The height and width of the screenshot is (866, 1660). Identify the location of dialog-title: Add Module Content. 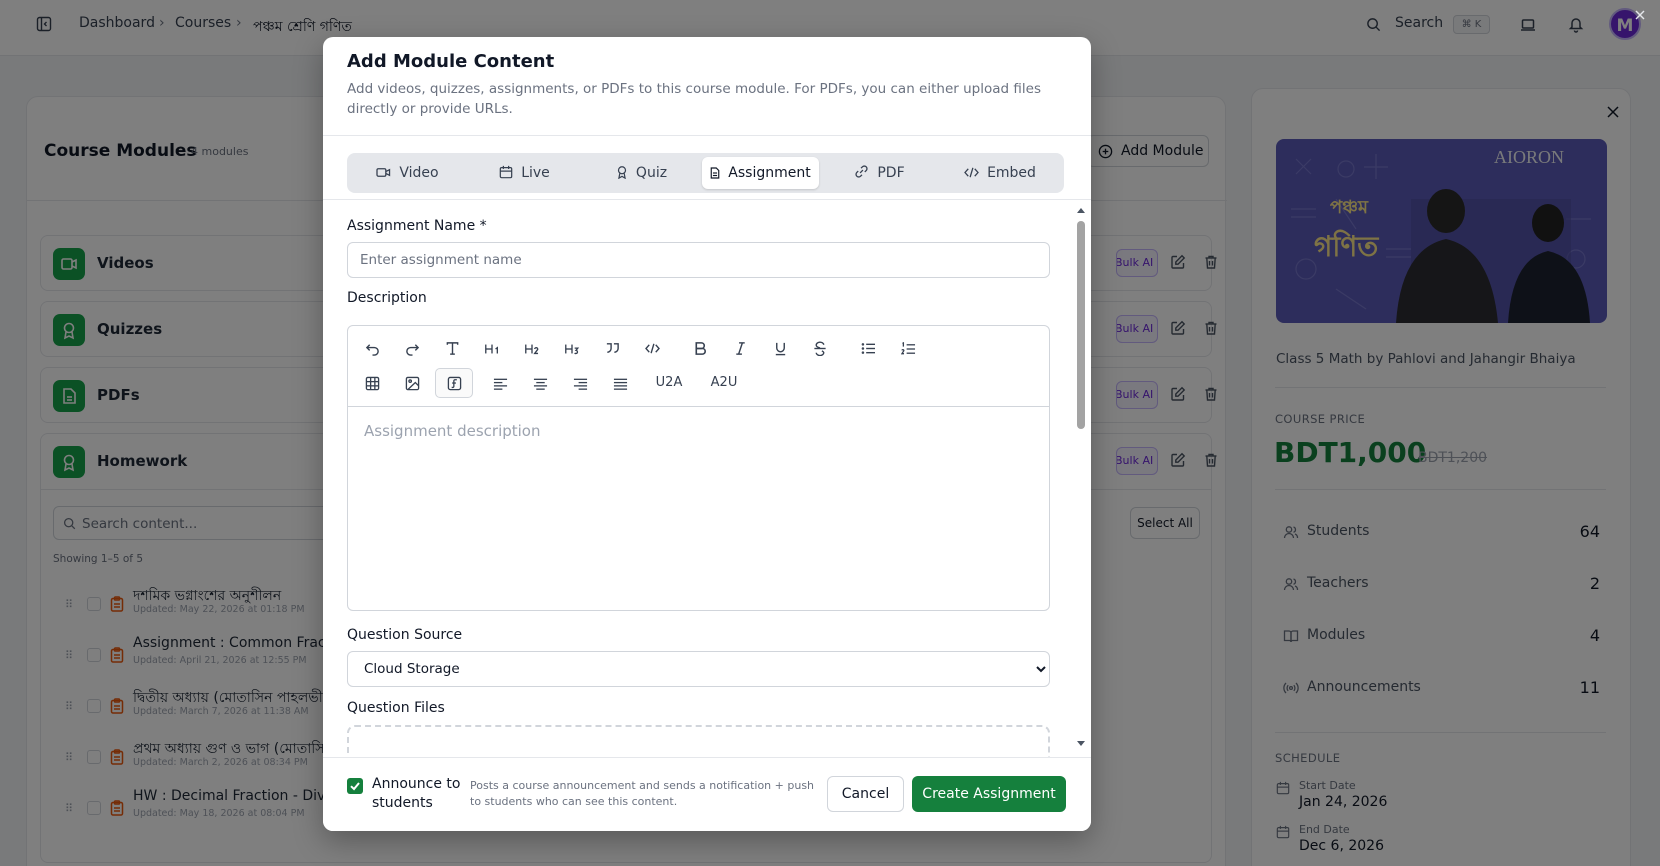
(451, 61).